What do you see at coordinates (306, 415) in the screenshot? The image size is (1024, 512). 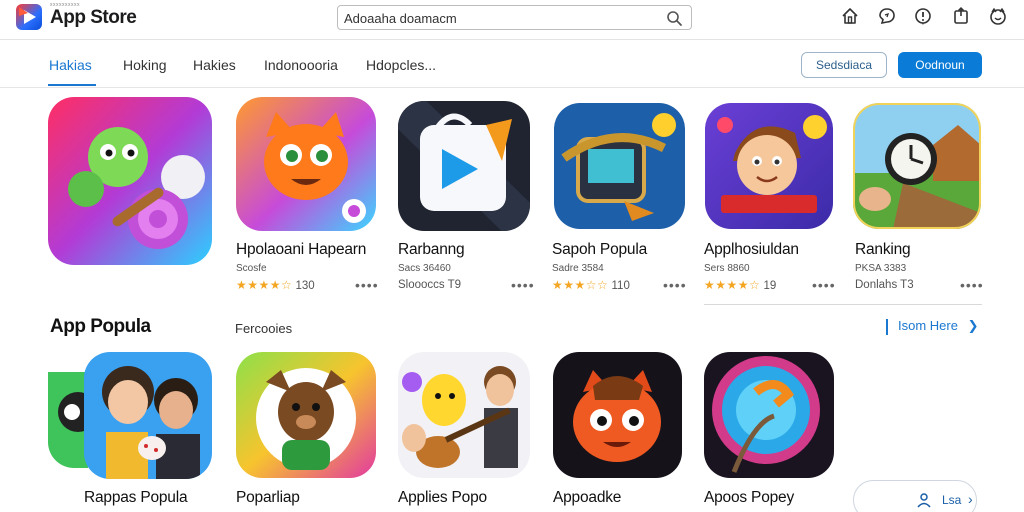 I see `brown-bear-icon` at bounding box center [306, 415].